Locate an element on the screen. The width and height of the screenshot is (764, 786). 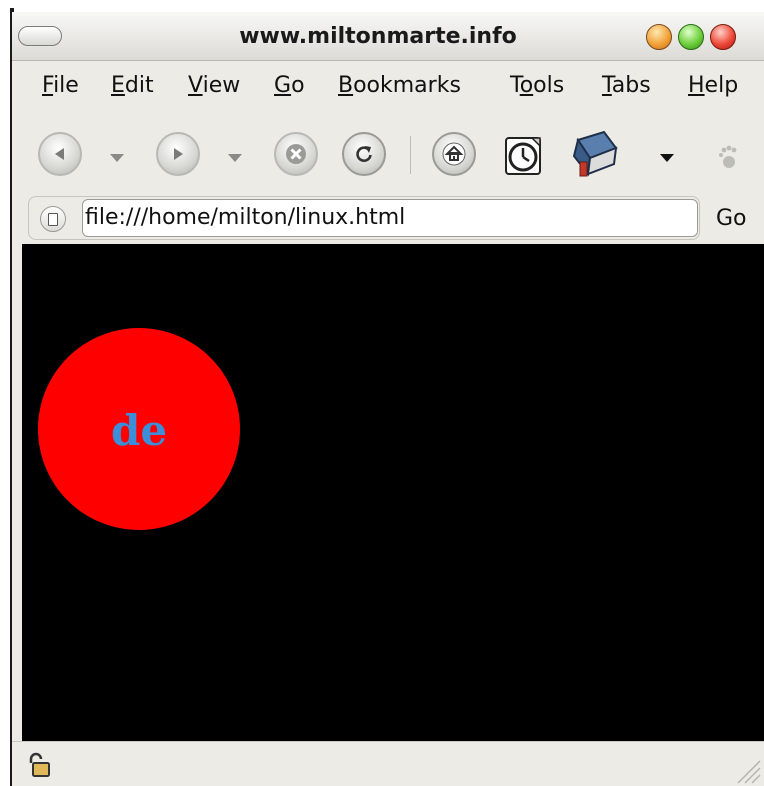
forward-icon is located at coordinates (178, 154).